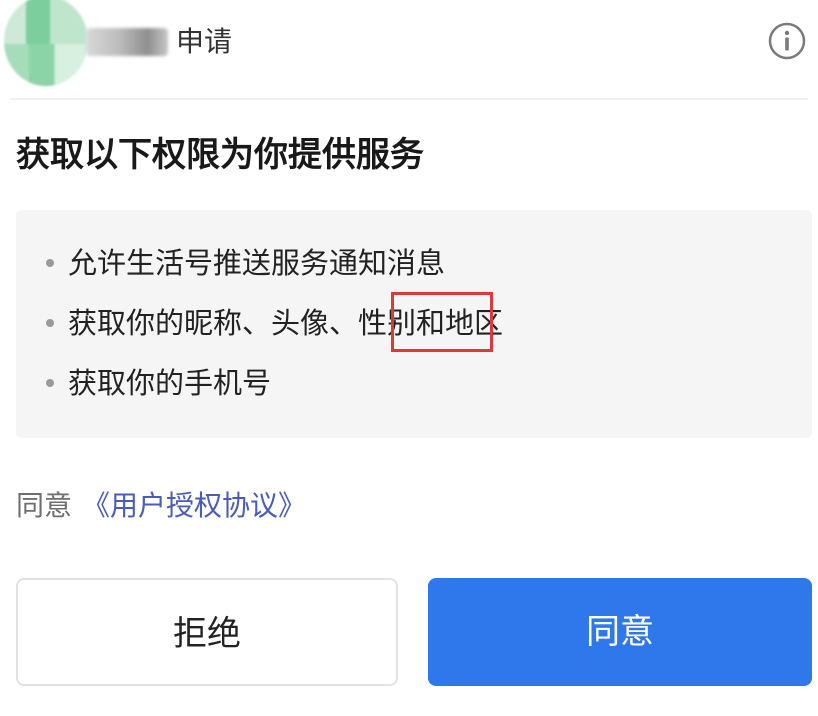 The height and width of the screenshot is (716, 818). I want to click on highlight-box, so click(442, 322).